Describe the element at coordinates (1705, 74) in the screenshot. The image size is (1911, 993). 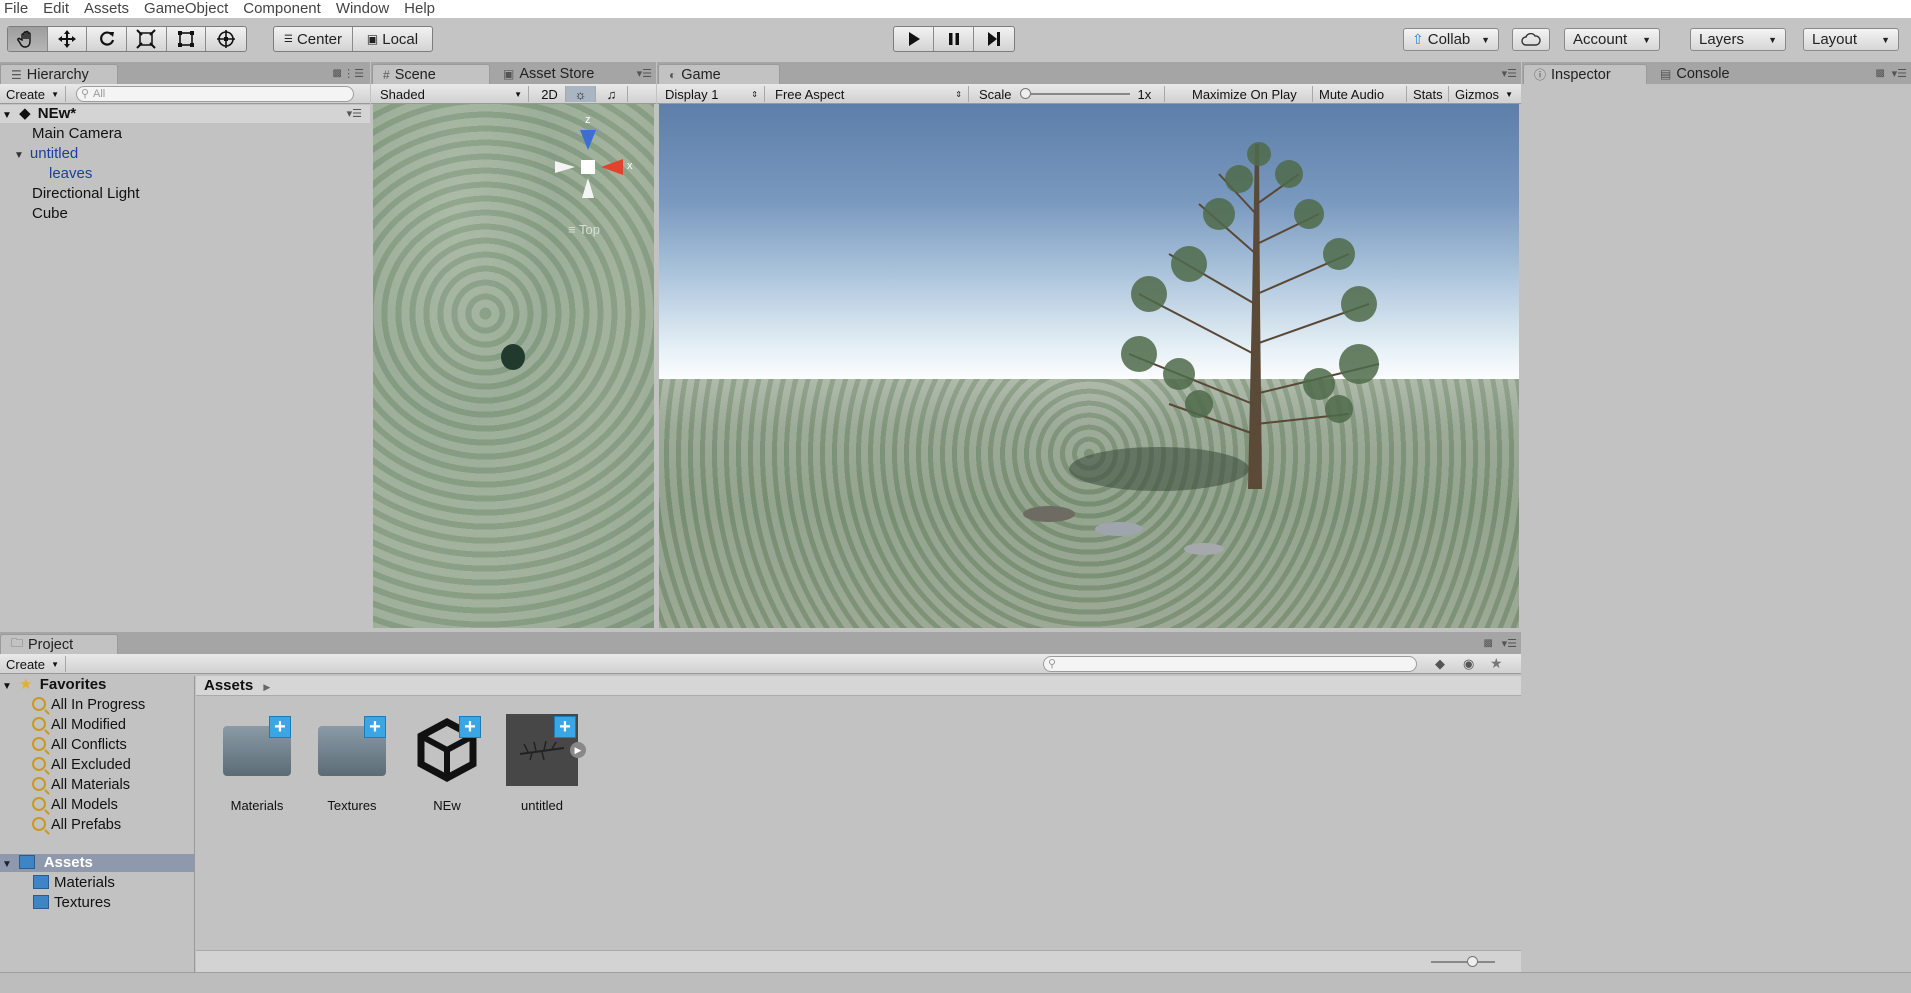
I see `tab-console: ▤ Console` at that location.